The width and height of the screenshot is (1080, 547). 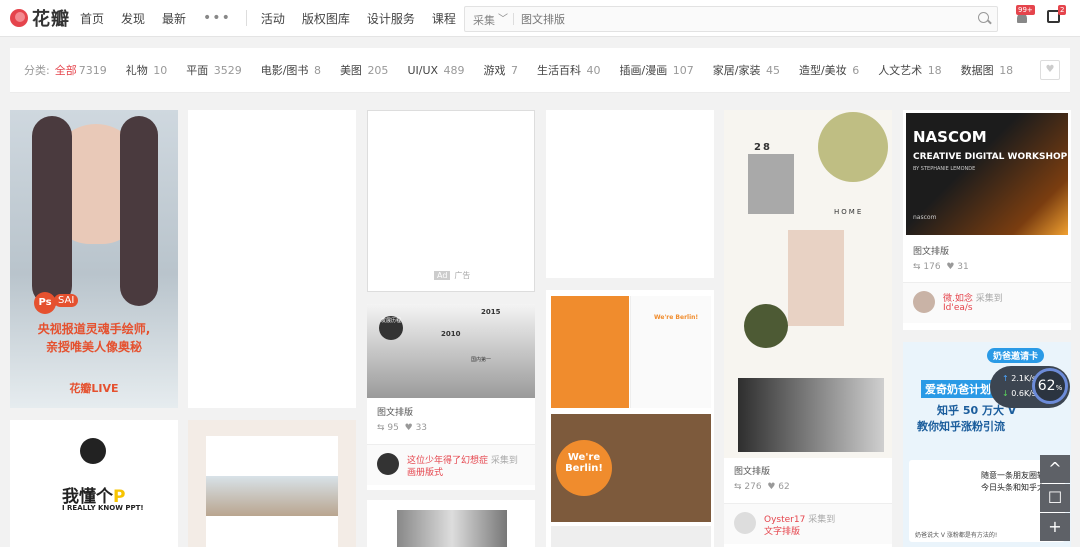 I want to click on nascom-subtitle: CREATIVE DIGITAL WORKSHOP, so click(x=990, y=157).